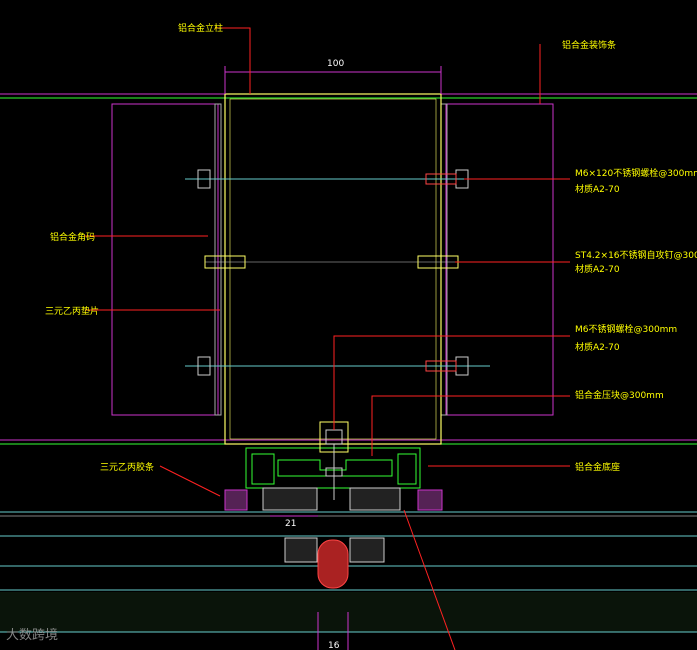 This screenshot has height=650, width=697. What do you see at coordinates (72, 237) in the screenshot?
I see `label-angle-code: 铝合金角码` at bounding box center [72, 237].